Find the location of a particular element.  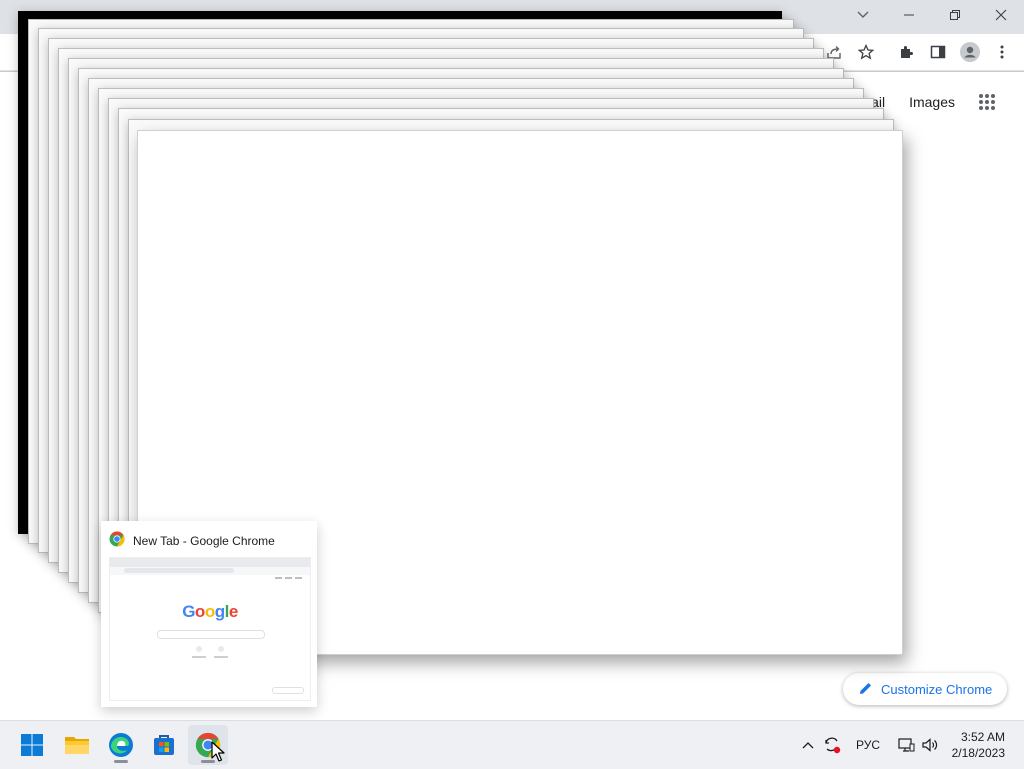

sync-alert-icon is located at coordinates (832, 745).